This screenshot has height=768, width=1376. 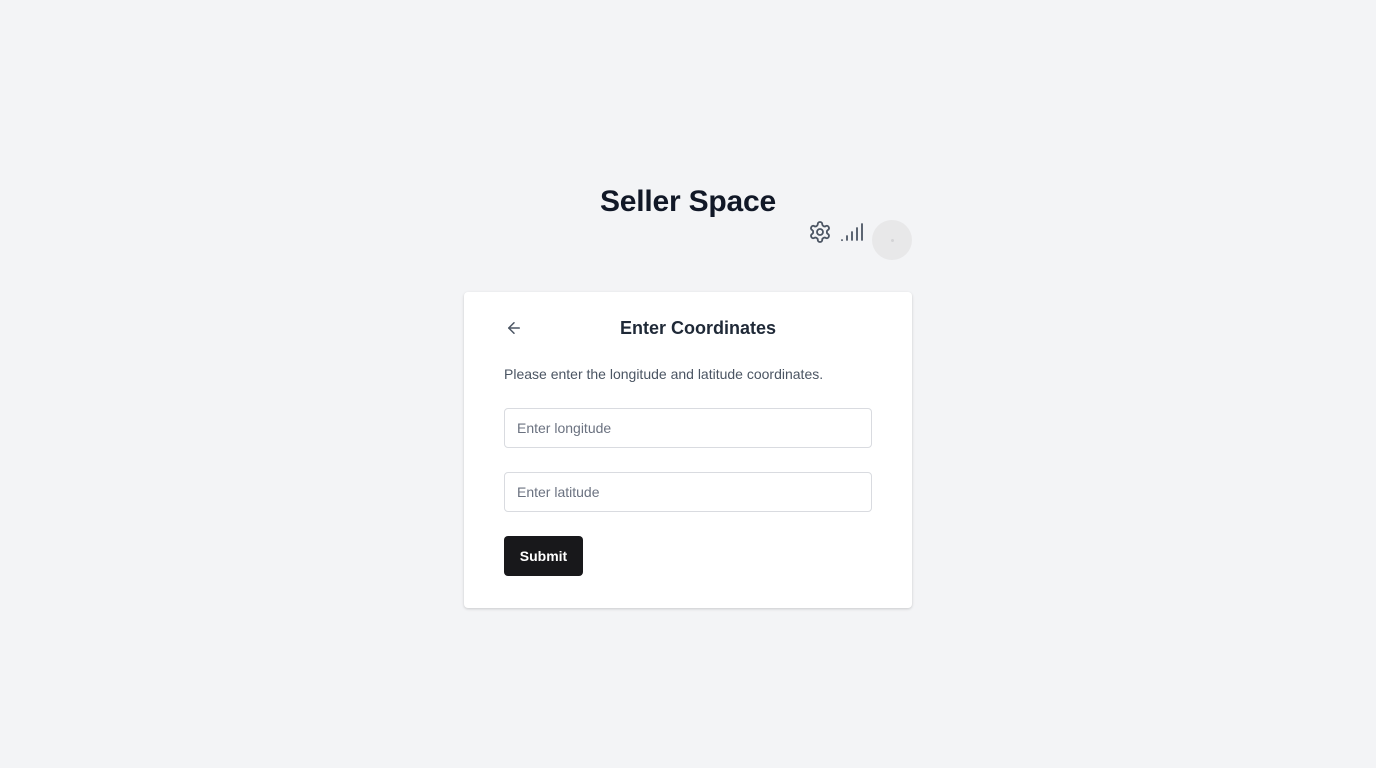 What do you see at coordinates (543, 556) in the screenshot?
I see `submit-button: Submit` at bounding box center [543, 556].